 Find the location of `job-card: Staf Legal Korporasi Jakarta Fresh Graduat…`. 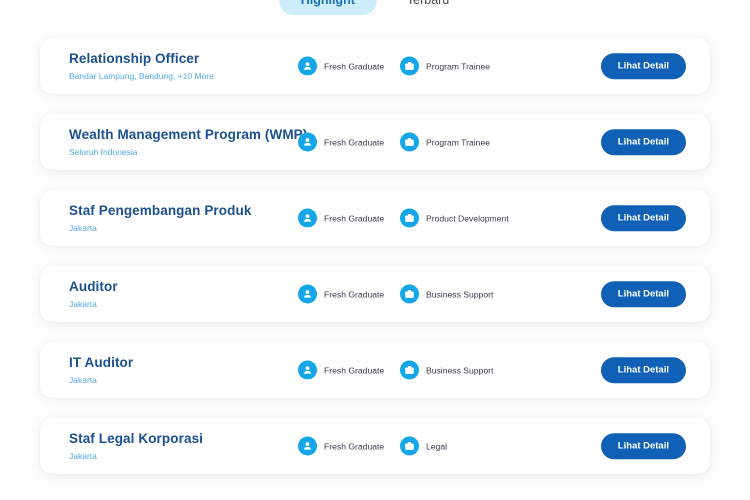

job-card: Staf Legal Korporasi Jakarta Fresh Graduat… is located at coordinates (375, 446).